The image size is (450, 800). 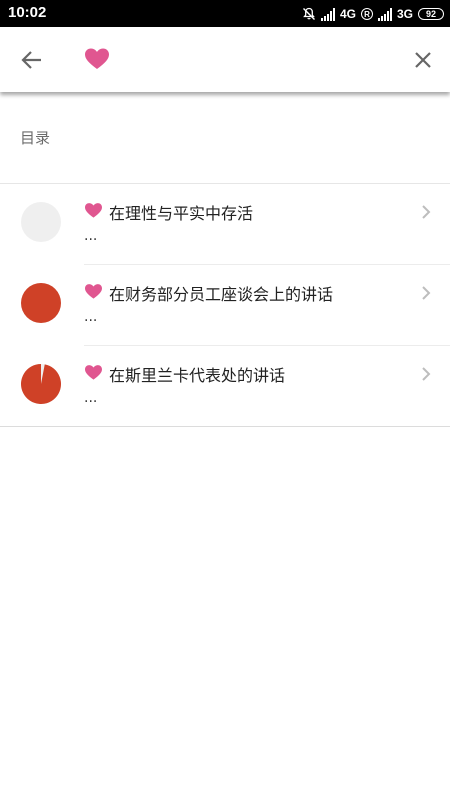 What do you see at coordinates (431, 14) in the screenshot?
I see `battery-icon: 92` at bounding box center [431, 14].